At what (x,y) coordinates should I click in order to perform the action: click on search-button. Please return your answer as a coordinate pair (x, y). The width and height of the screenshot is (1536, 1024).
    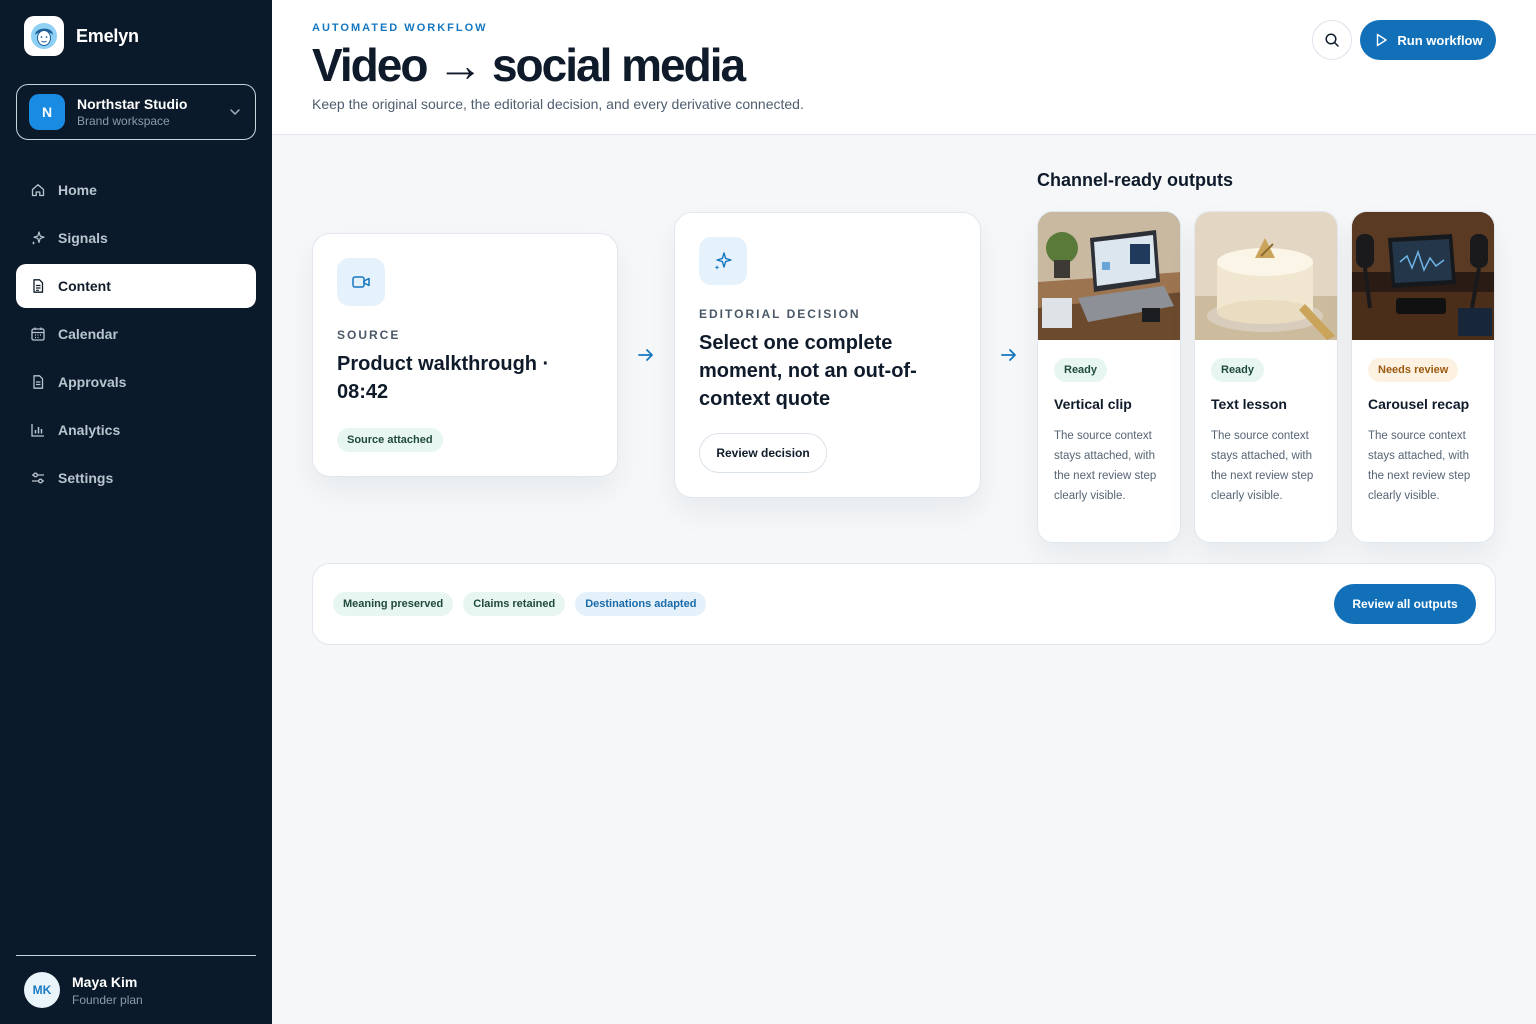
    Looking at the image, I should click on (1332, 40).